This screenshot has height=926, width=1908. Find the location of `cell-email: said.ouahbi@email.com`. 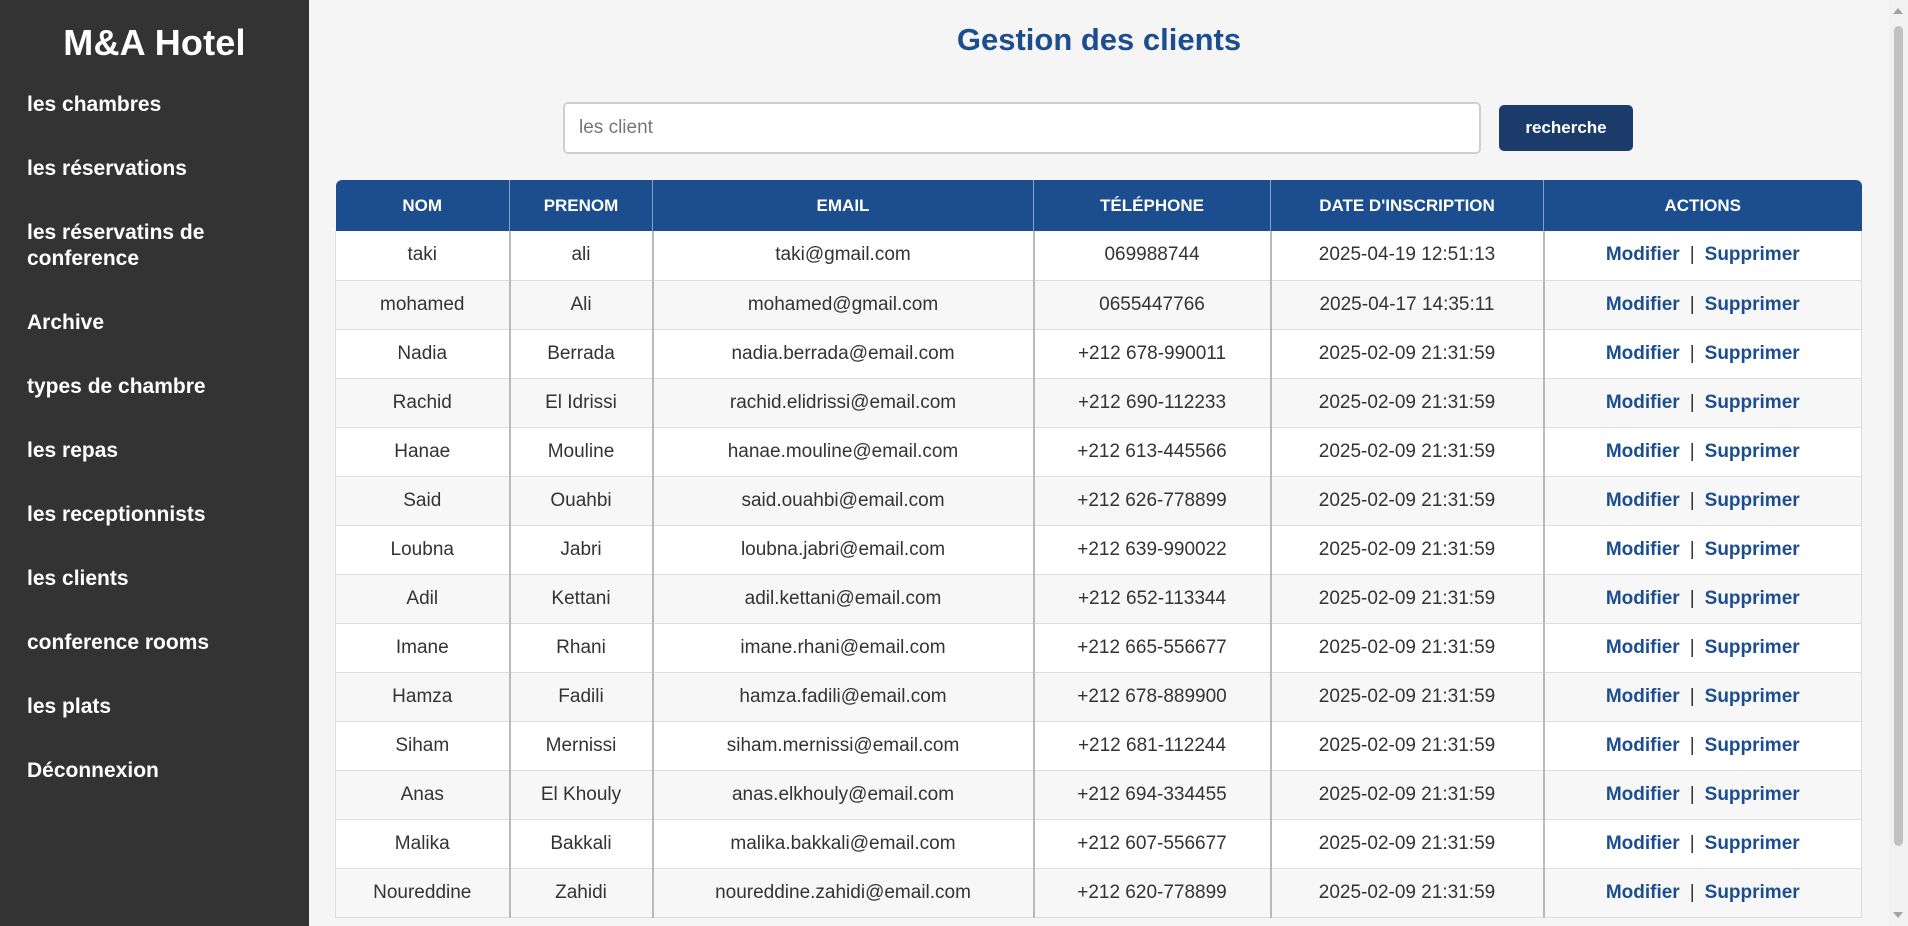

cell-email: said.ouahbi@email.com is located at coordinates (843, 501).